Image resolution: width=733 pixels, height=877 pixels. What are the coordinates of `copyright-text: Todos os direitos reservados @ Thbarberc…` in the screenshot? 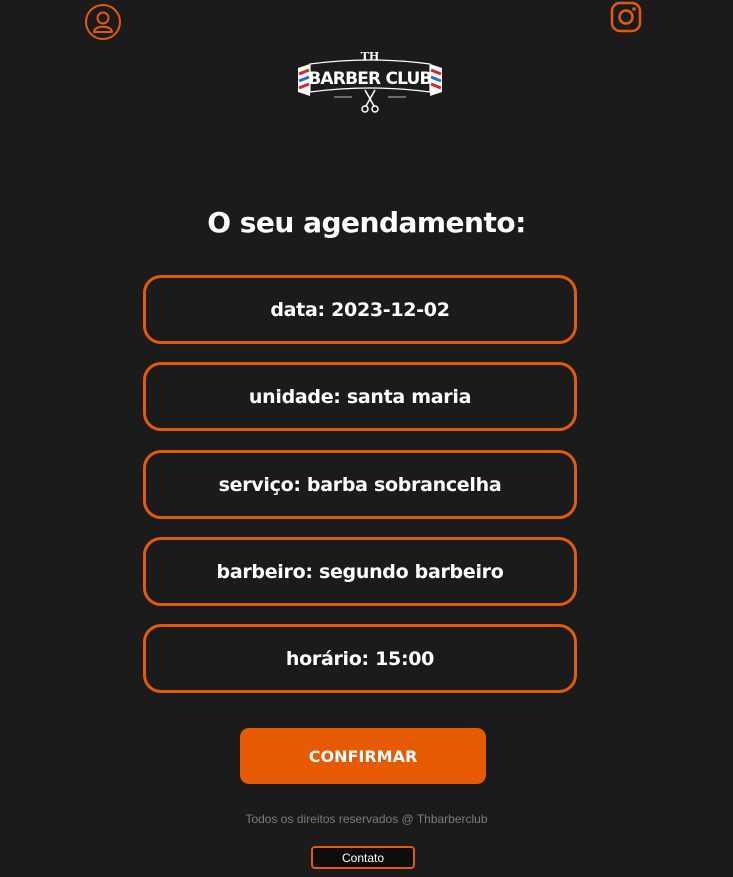 It's located at (366, 819).